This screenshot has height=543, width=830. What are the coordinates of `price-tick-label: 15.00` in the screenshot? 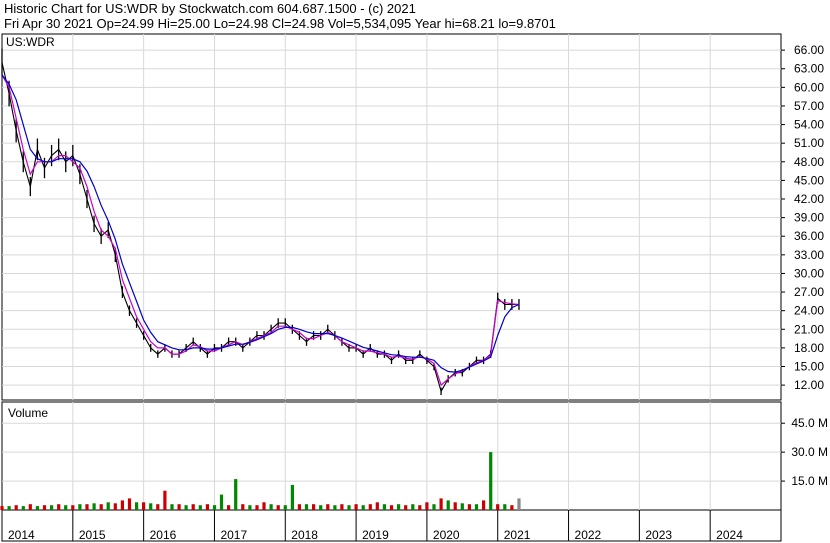 It's located at (809, 367).